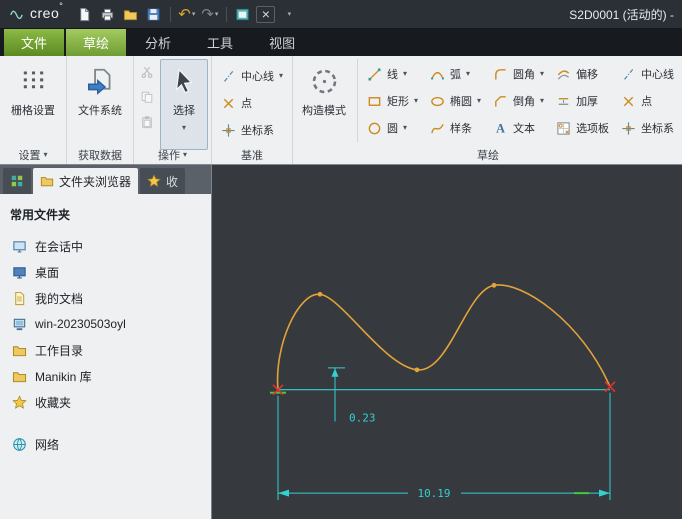  Describe the element at coordinates (444, 446) in the screenshot. I see `width-dimension: 10.19` at that location.